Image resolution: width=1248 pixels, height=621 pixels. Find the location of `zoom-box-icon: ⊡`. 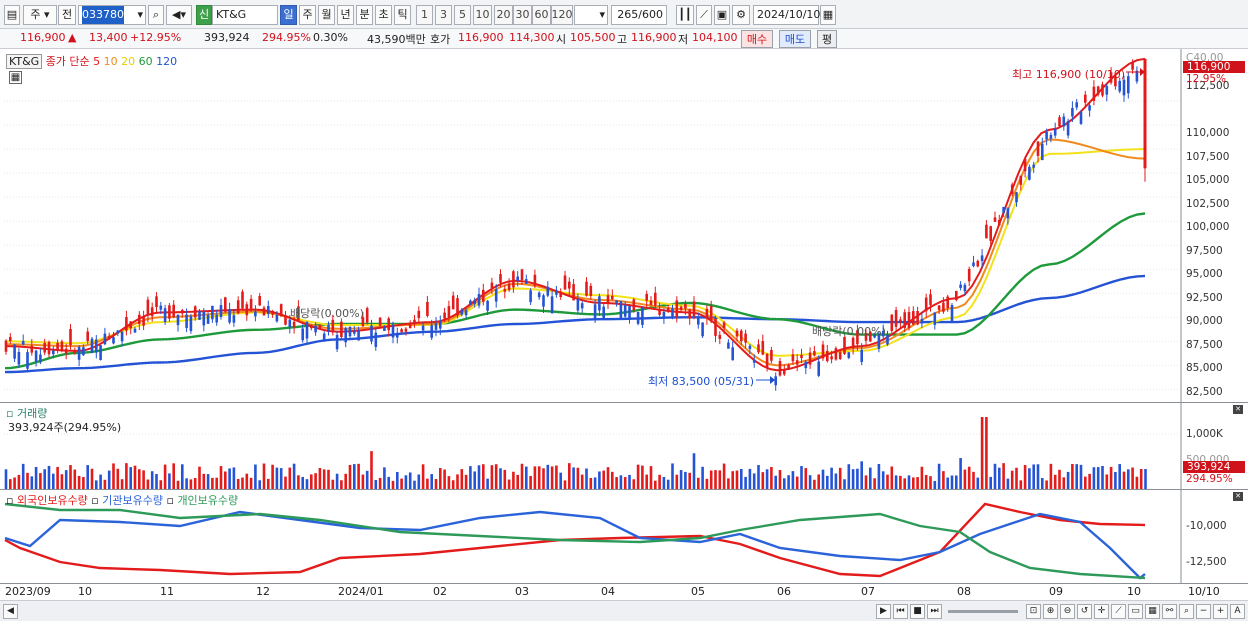

zoom-box-icon: ⊡ is located at coordinates (1033, 611).